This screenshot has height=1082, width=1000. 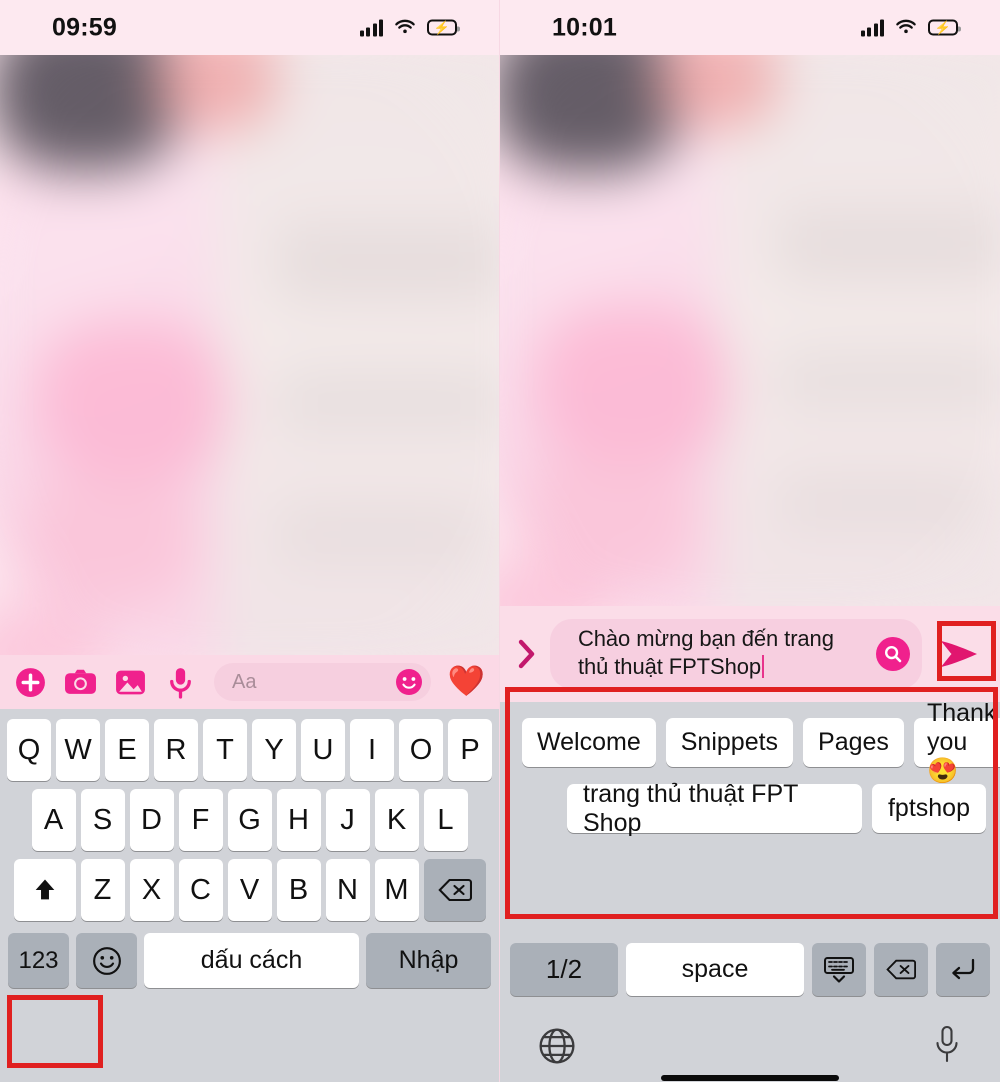 I want to click on key-a: A, so click(x=53, y=820).